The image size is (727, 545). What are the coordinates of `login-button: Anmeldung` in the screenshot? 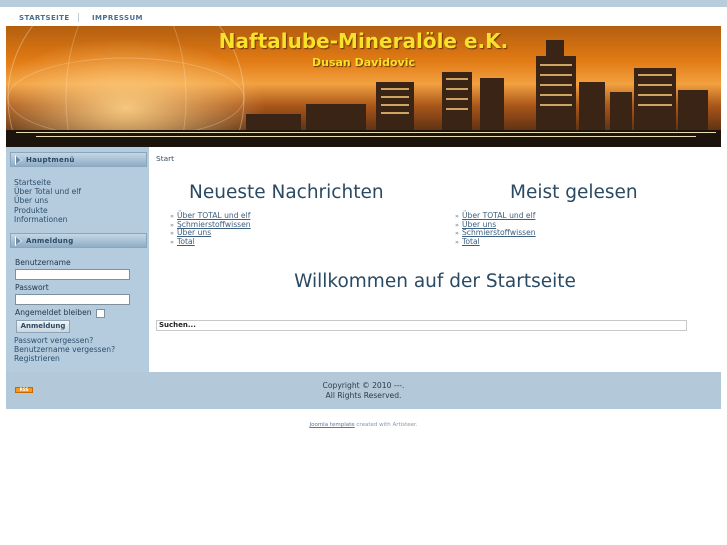 It's located at (43, 326).